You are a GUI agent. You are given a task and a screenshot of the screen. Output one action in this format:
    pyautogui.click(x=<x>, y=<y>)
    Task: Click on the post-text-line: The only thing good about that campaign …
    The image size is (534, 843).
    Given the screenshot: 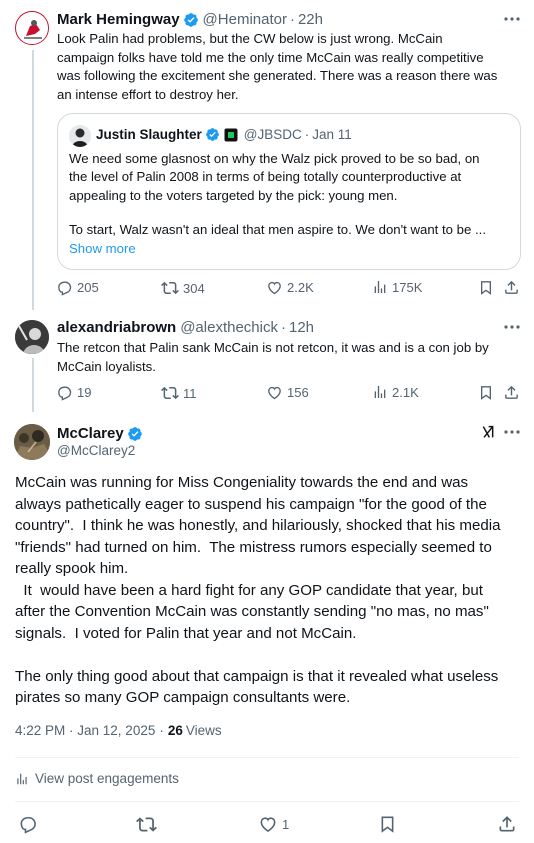 What is the action you would take?
    pyautogui.click(x=257, y=676)
    